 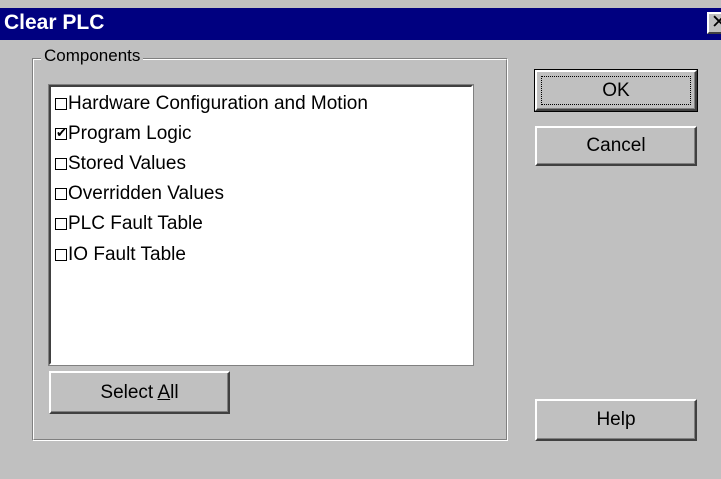 I want to click on list-item-io-fault-table: IO Fault Table, so click(x=120, y=255).